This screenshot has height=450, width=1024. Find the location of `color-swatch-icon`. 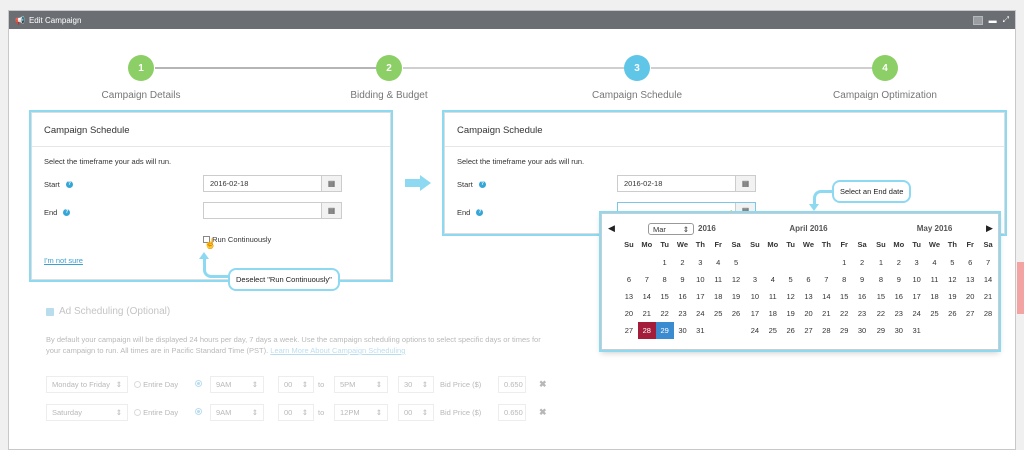

color-swatch-icon is located at coordinates (977, 20).